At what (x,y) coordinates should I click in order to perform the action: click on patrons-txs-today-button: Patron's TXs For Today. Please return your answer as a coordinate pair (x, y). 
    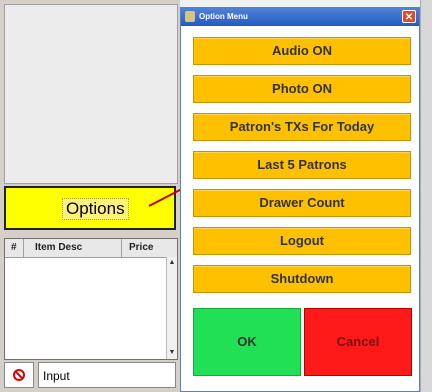
    Looking at the image, I should click on (302, 127).